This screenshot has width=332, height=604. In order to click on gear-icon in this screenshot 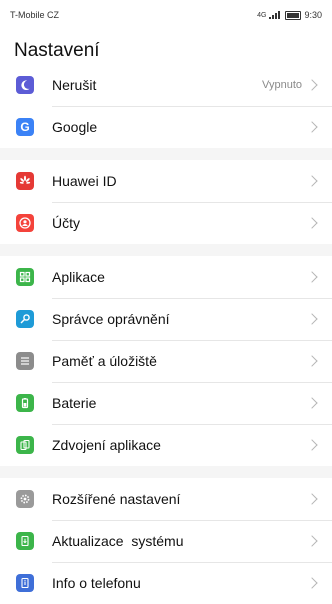, I will do `click(25, 499)`.